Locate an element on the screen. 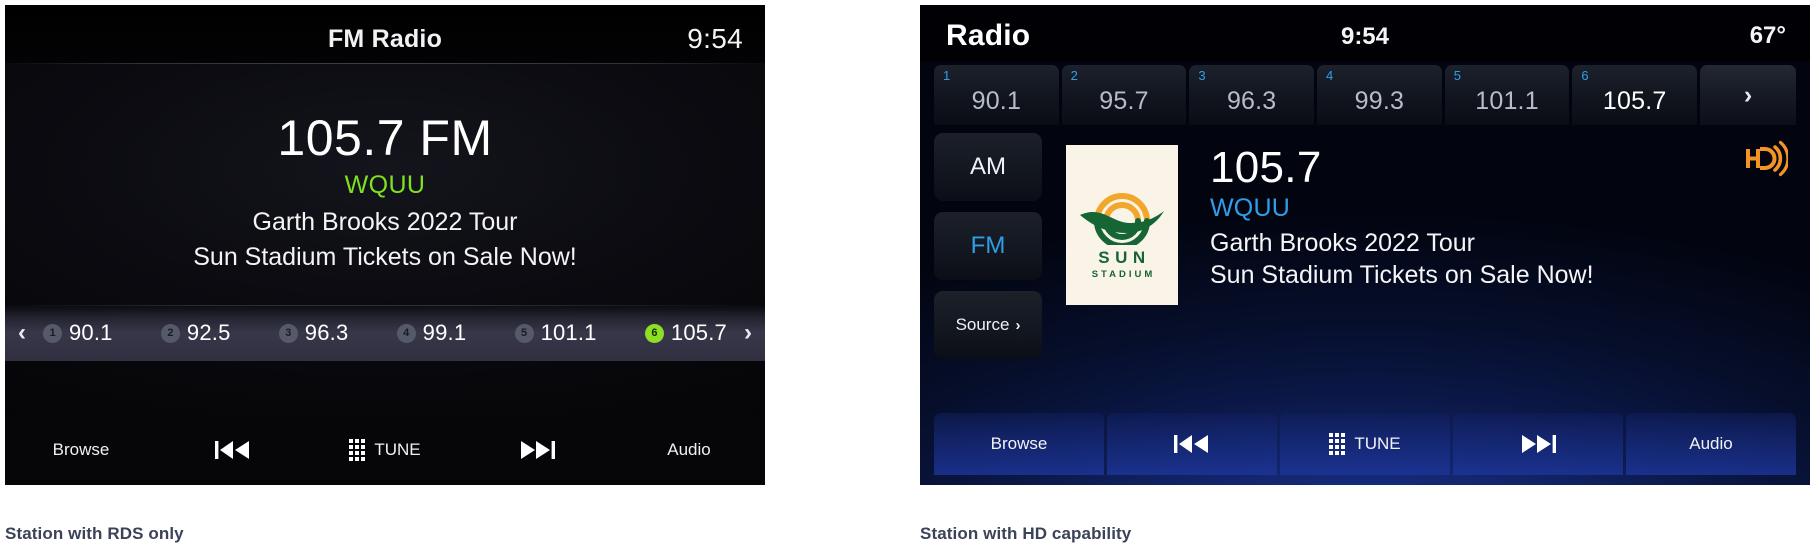 The width and height of the screenshot is (1810, 560). rds-preset-4-number: 4 is located at coordinates (406, 333).